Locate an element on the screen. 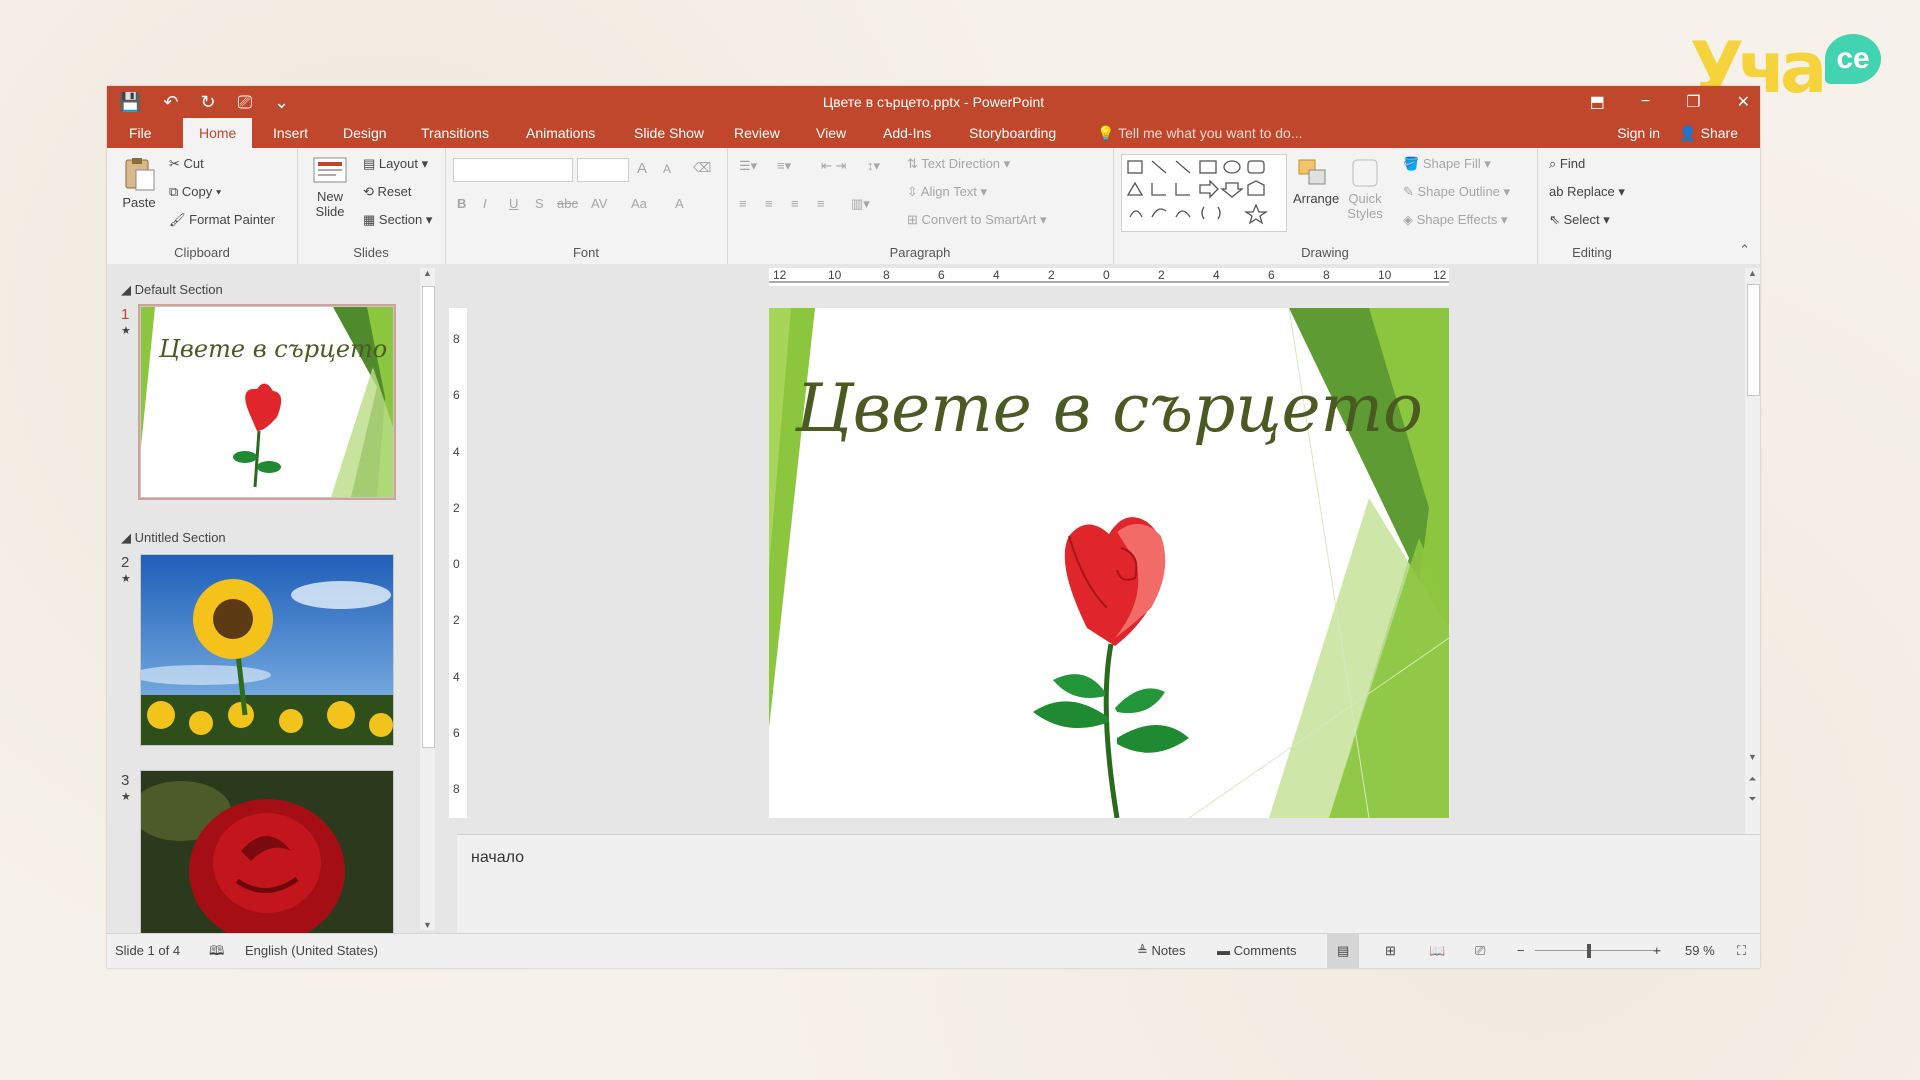 The image size is (1920, 1080). align-right-icon: ≡ is located at coordinates (795, 203).